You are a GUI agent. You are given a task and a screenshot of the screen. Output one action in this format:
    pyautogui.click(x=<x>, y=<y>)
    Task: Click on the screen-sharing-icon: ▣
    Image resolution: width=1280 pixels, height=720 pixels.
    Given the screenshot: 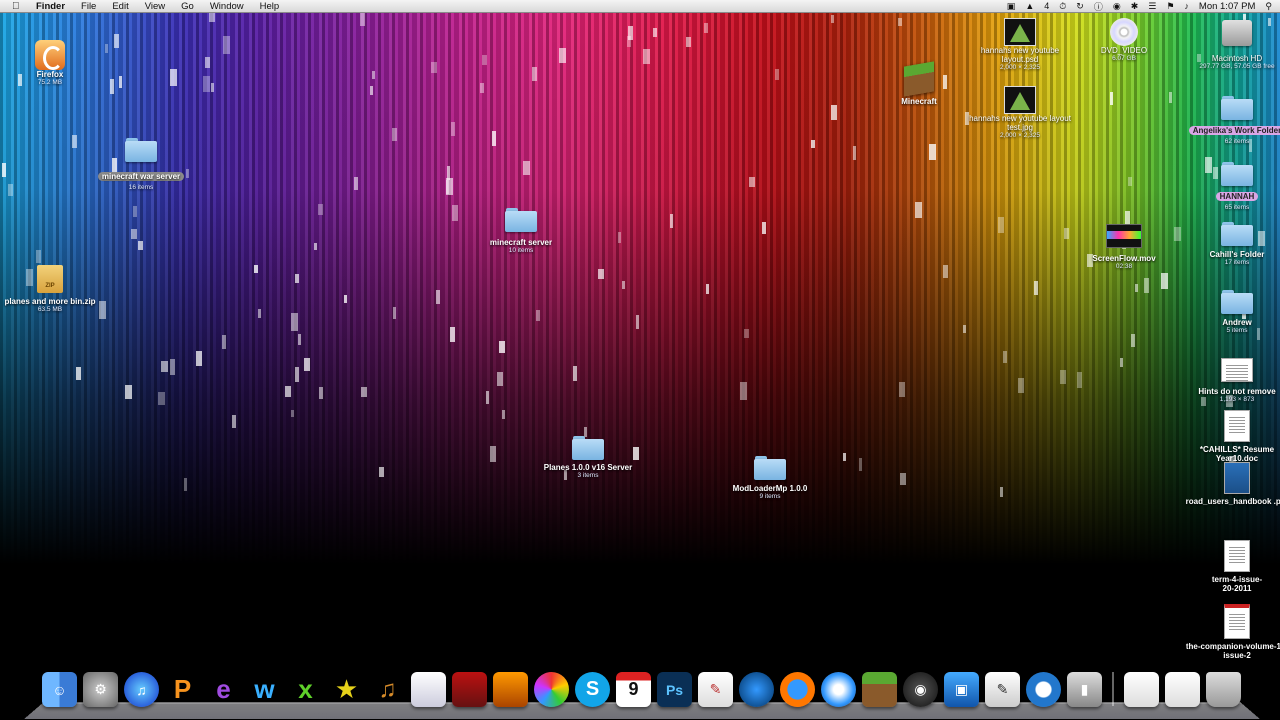 What is the action you would take?
    pyautogui.click(x=961, y=689)
    